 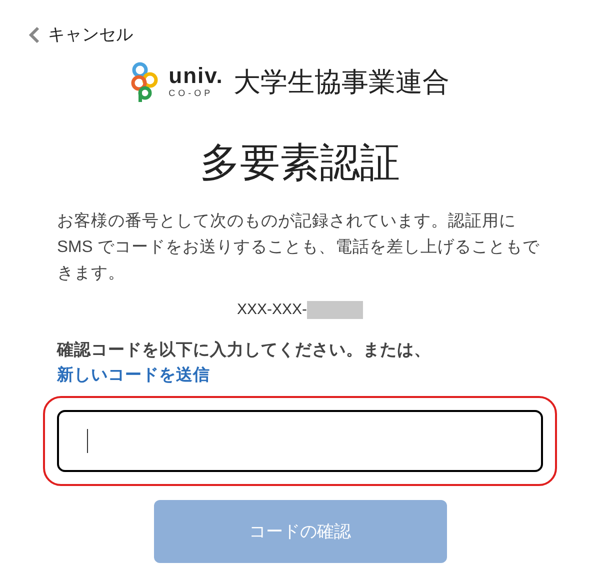 I want to click on code-input-field, so click(x=300, y=441).